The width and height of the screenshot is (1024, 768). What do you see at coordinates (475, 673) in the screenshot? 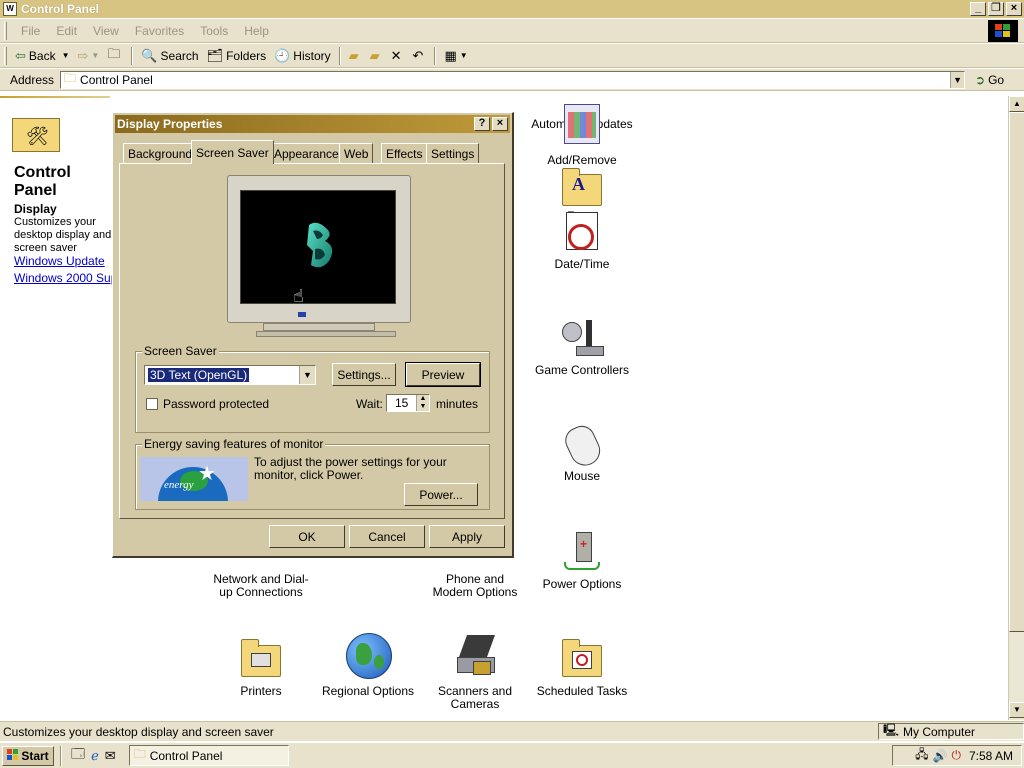
I see `icon-scanners-cameras: Scanners and Cameras` at bounding box center [475, 673].